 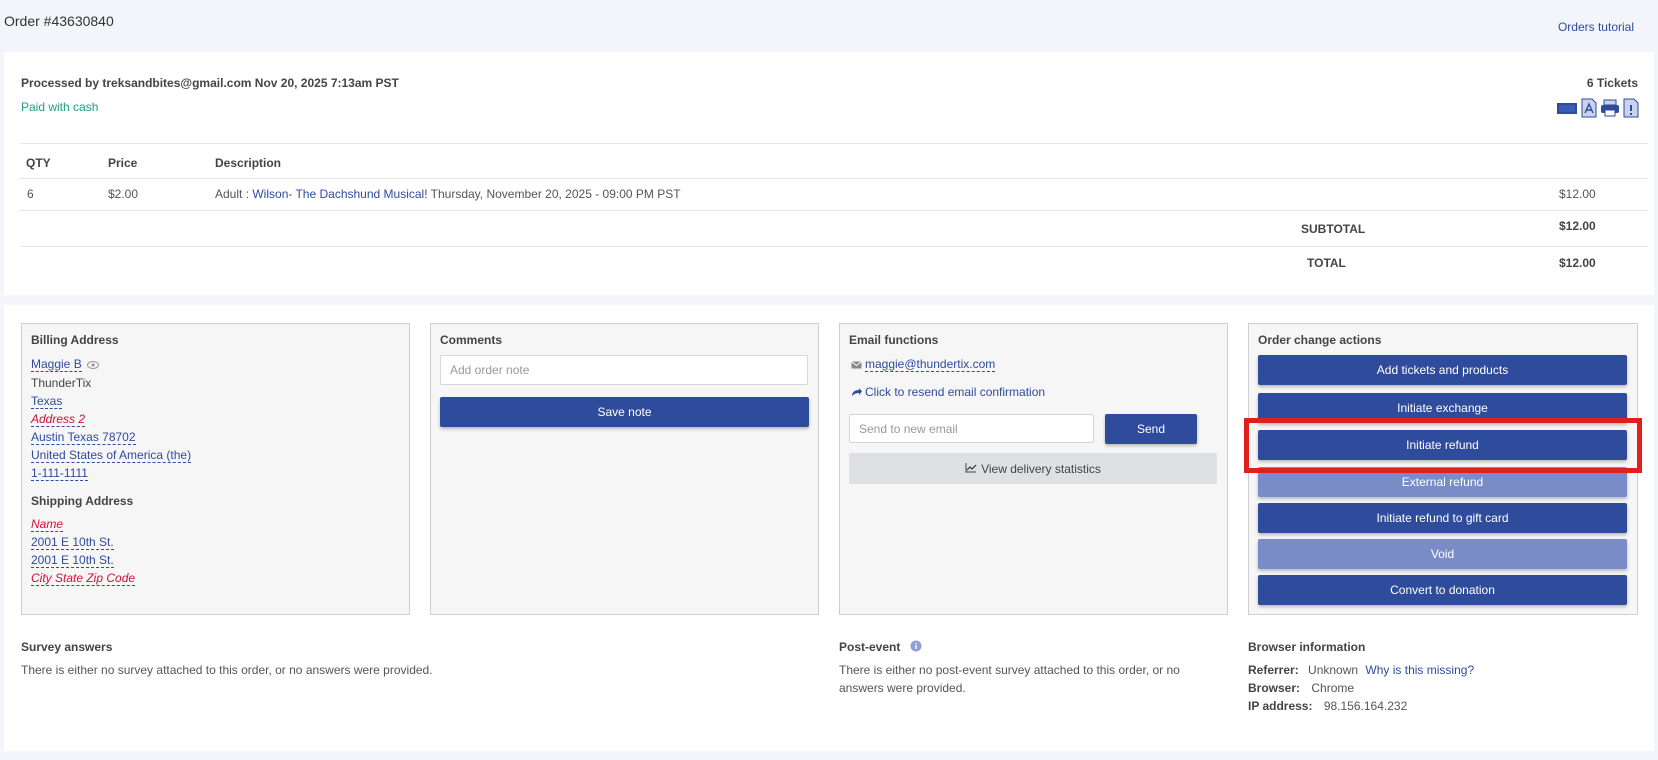 What do you see at coordinates (58, 419) in the screenshot?
I see `billing-address2: Address 2` at bounding box center [58, 419].